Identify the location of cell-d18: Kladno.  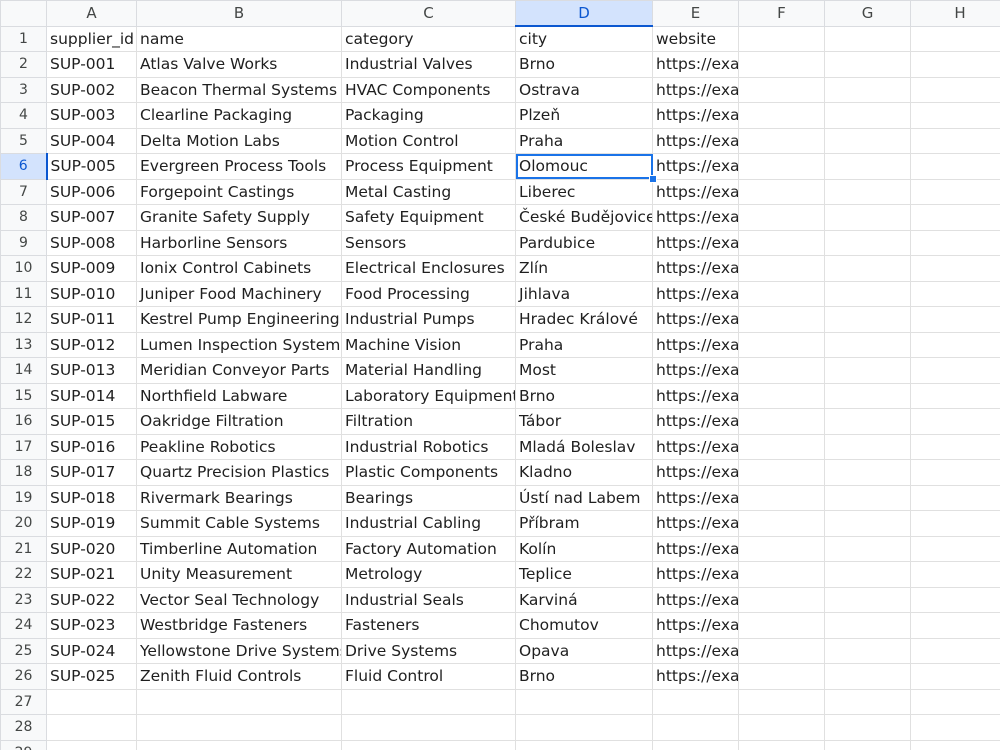
(584, 472).